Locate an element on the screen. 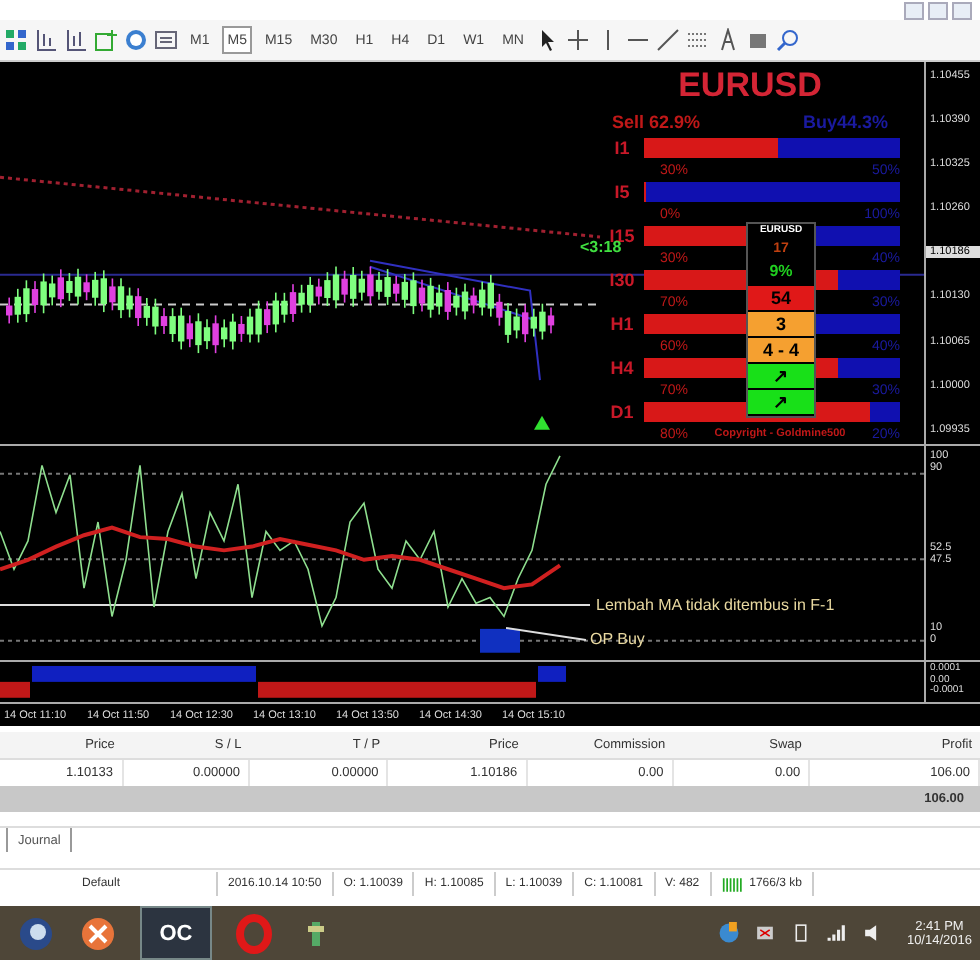 This screenshot has width=980, height=960. timeframe-label: H1 is located at coordinates (622, 324).